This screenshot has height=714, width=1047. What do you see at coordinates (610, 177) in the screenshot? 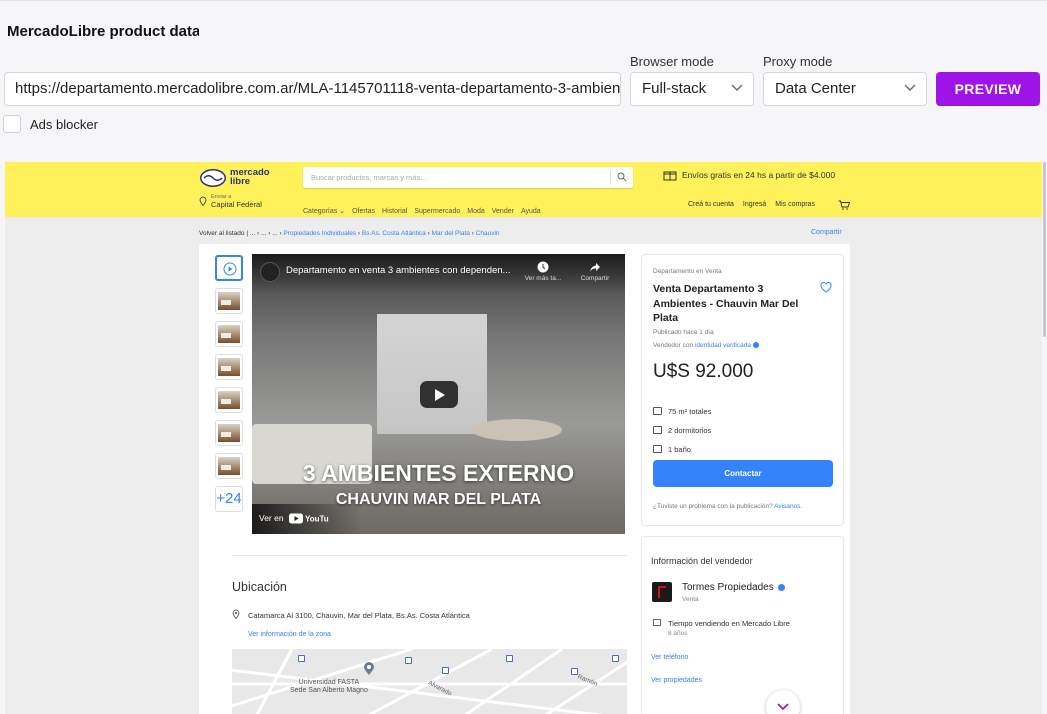
I see `ml-search-divider` at bounding box center [610, 177].